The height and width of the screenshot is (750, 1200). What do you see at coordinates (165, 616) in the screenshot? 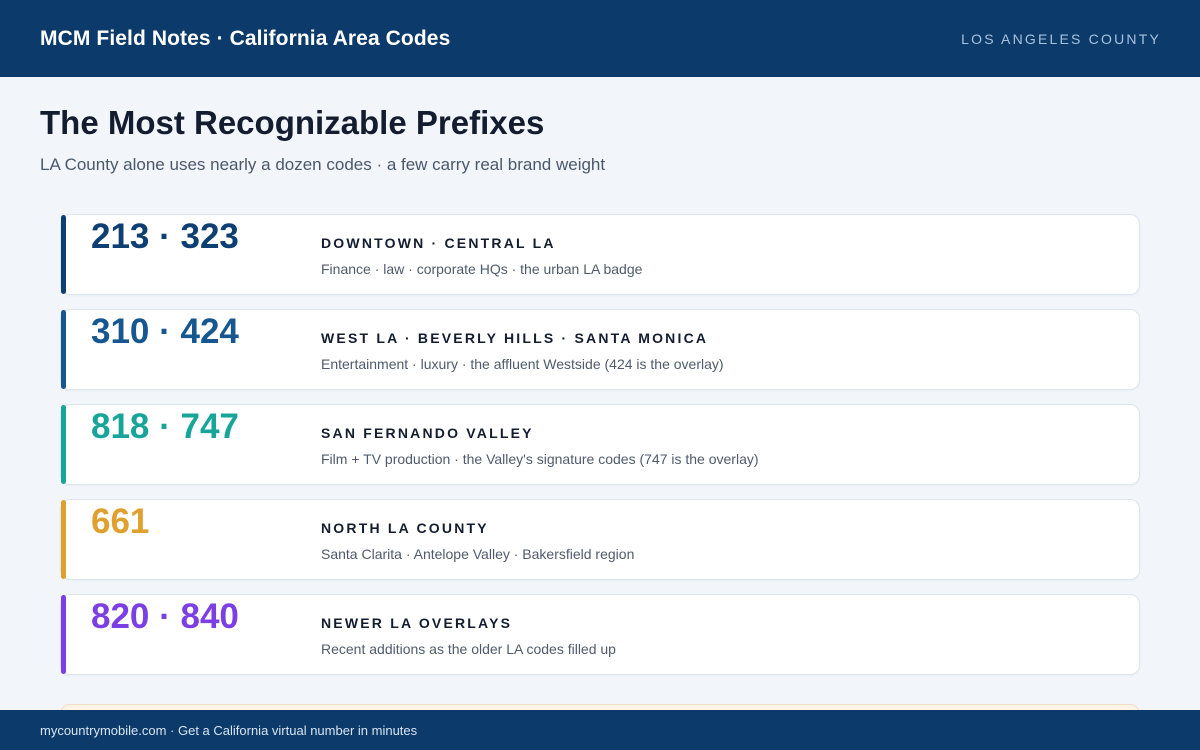
I see `area-codes: 820 · 840` at bounding box center [165, 616].